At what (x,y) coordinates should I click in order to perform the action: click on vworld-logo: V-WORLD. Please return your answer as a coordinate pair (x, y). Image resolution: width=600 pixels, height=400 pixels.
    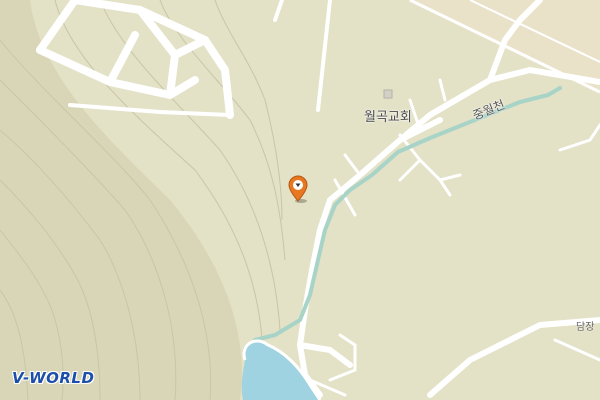
    Looking at the image, I should click on (53, 378).